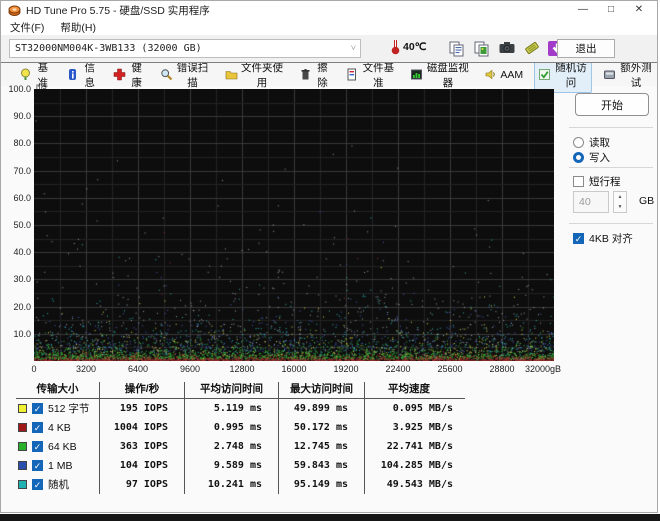 This screenshot has height=521, width=660. I want to click on extra-tests-icon, so click(609, 74).